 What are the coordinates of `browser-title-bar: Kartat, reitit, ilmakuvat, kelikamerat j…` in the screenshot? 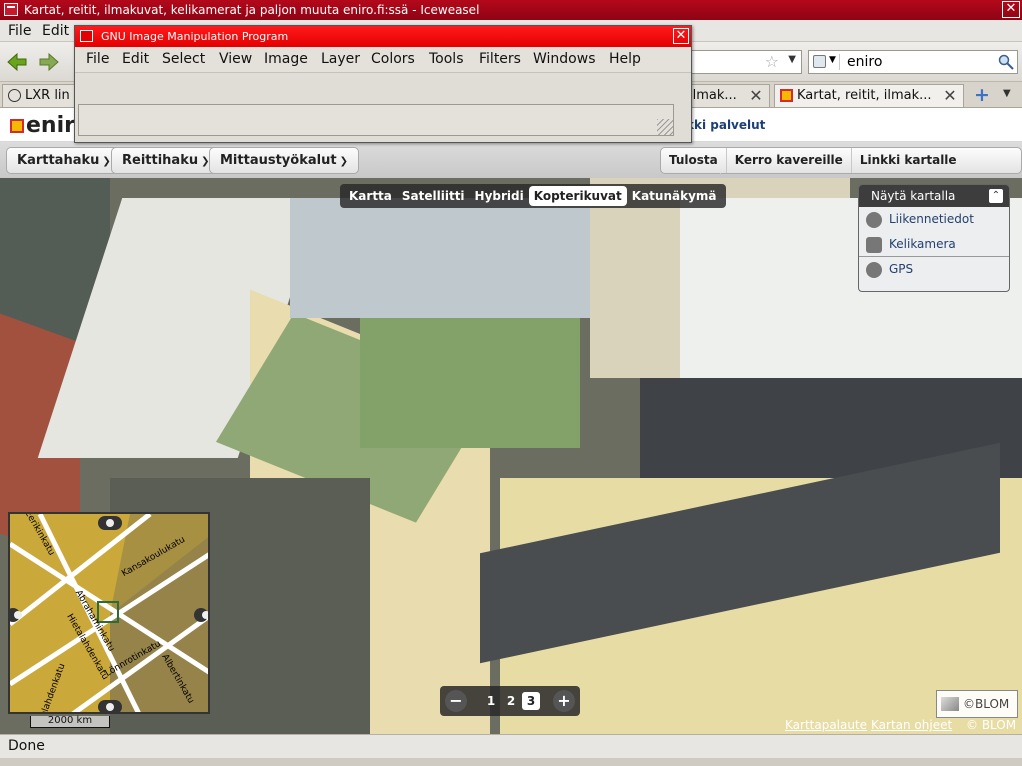 It's located at (511, 10).